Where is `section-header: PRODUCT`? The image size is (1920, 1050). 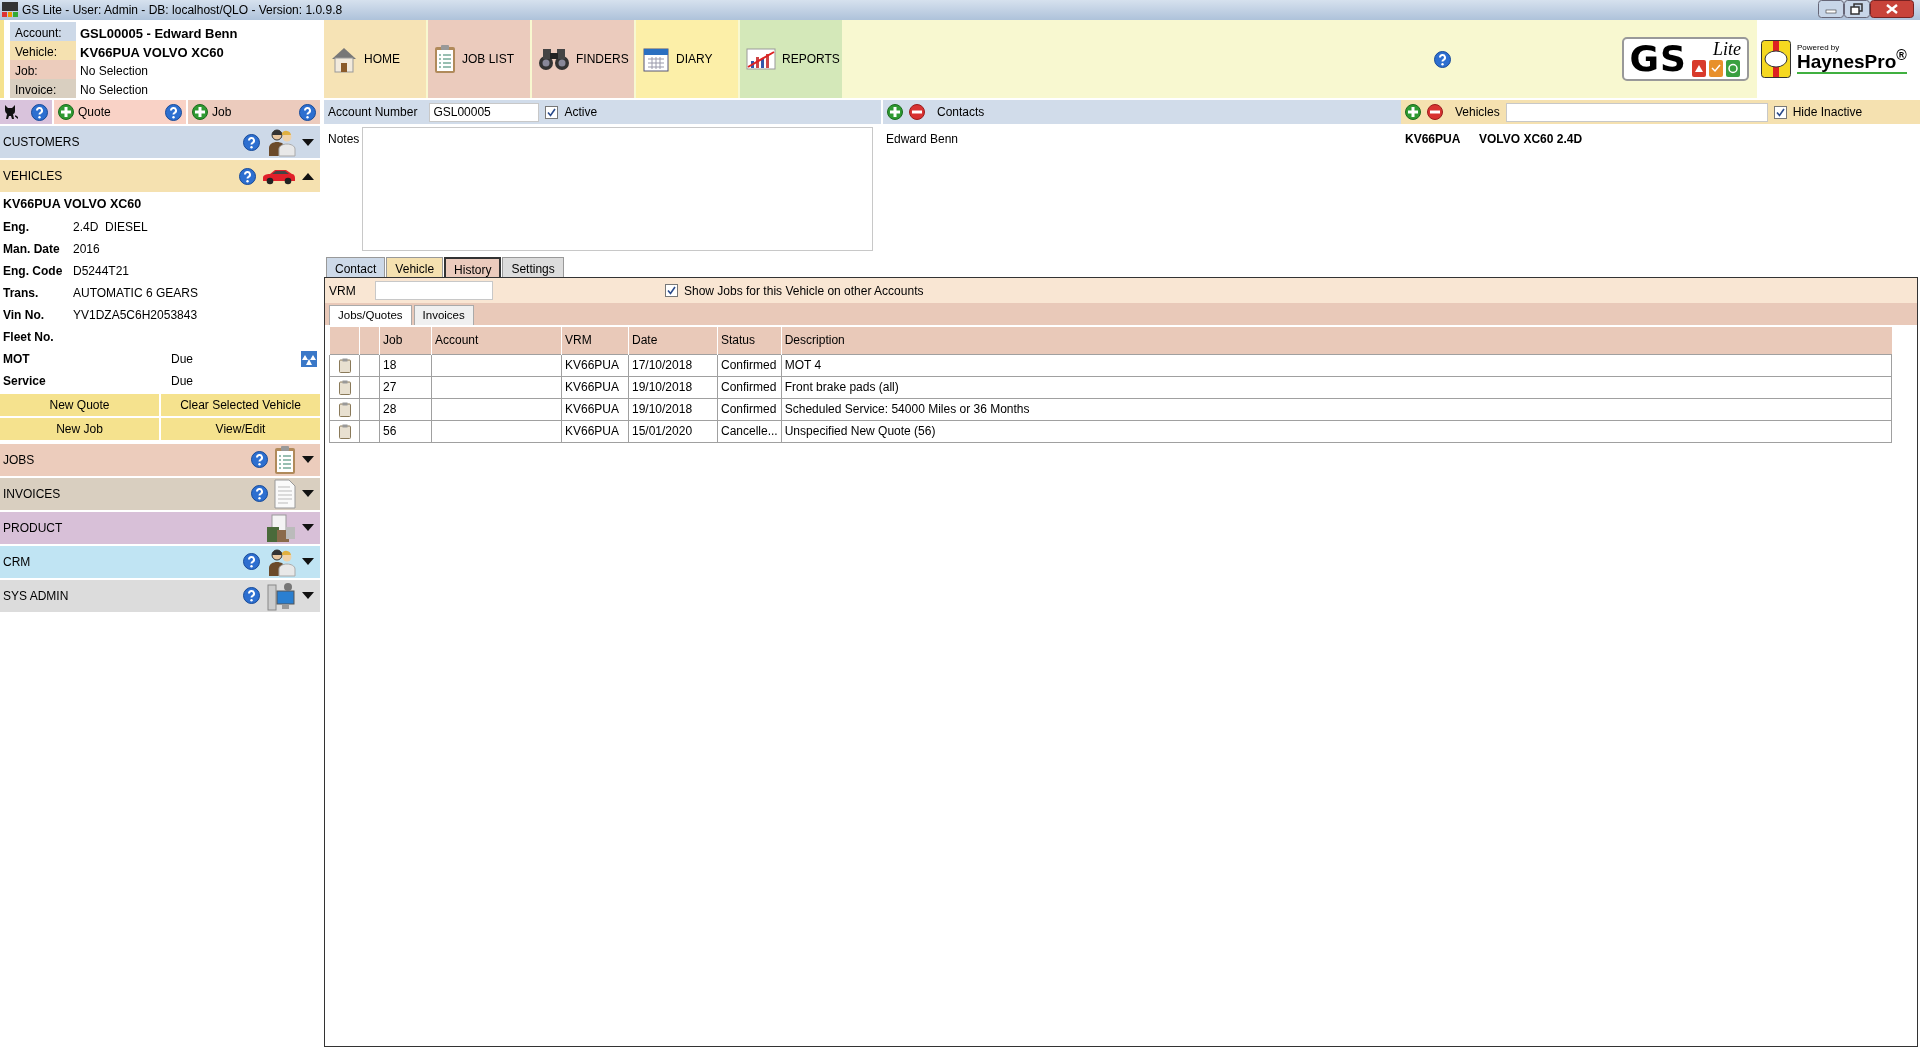
section-header: PRODUCT is located at coordinates (160, 527).